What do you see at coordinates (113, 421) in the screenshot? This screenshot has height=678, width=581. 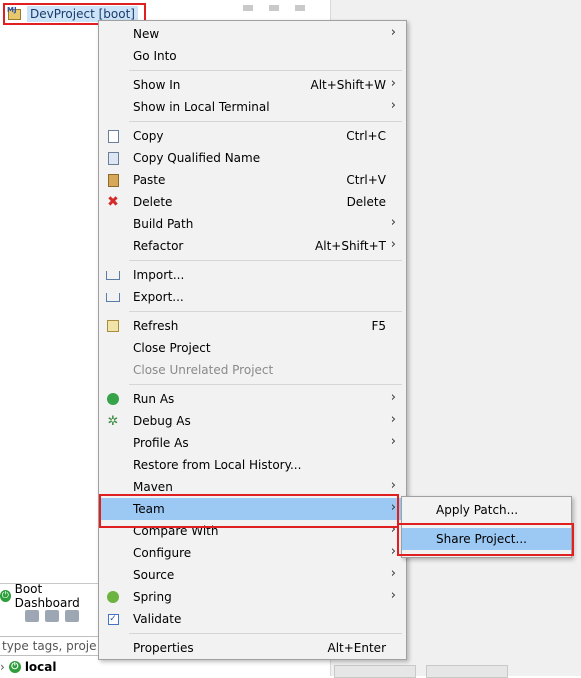 I see `debug-icon: ✲` at bounding box center [113, 421].